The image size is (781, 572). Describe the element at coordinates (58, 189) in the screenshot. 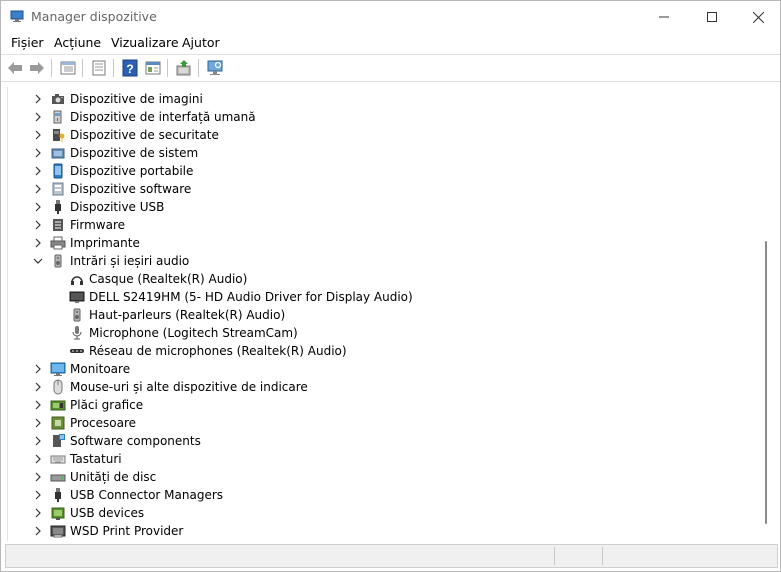

I see `software-device-icon` at that location.